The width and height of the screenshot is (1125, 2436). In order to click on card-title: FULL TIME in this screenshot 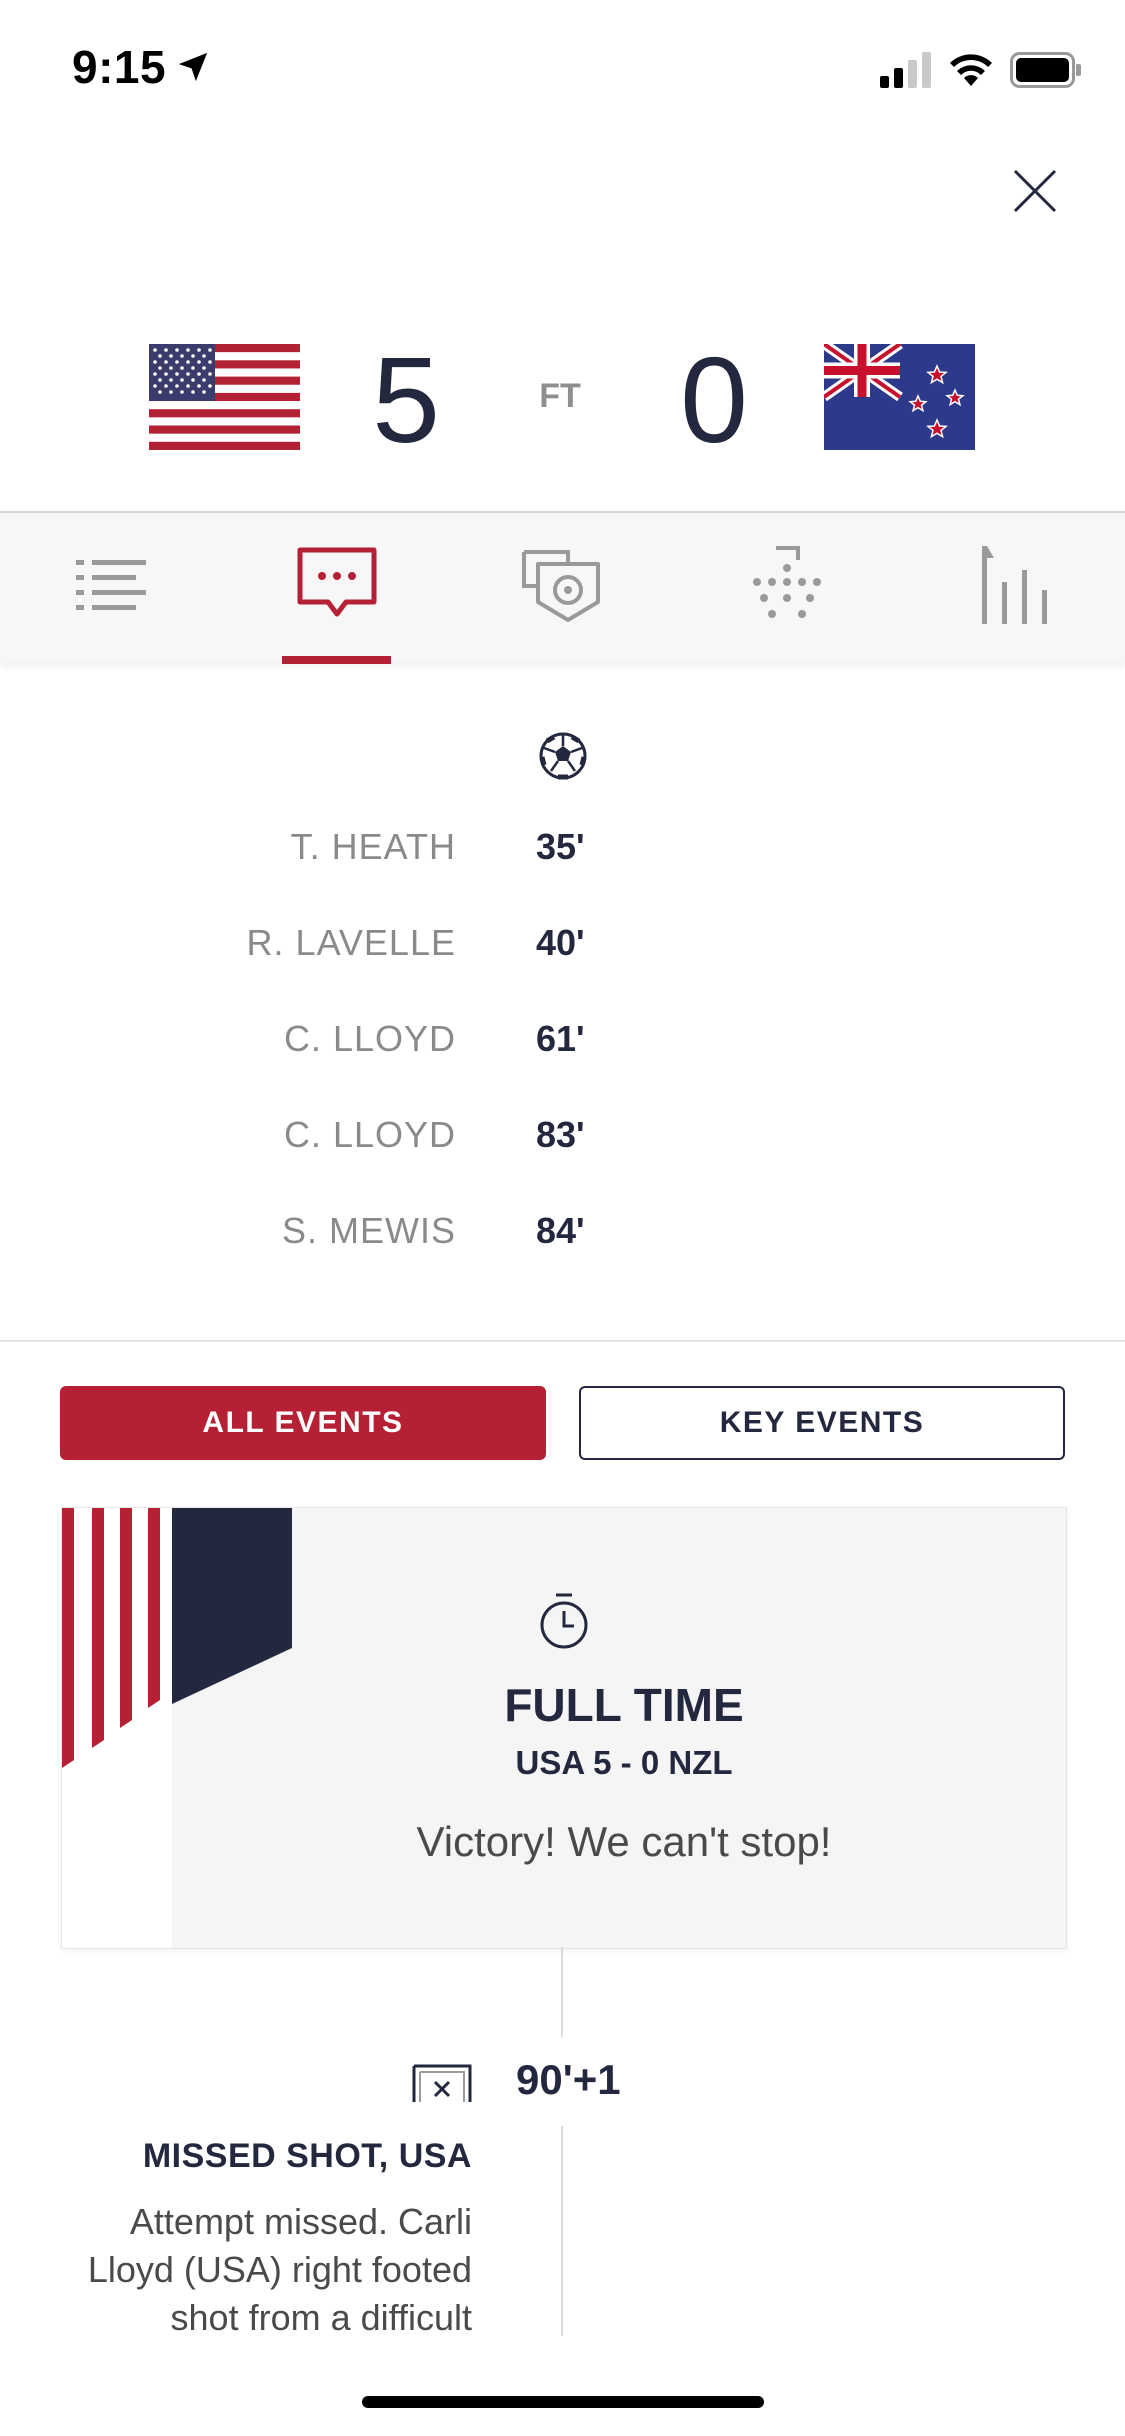, I will do `click(624, 1705)`.